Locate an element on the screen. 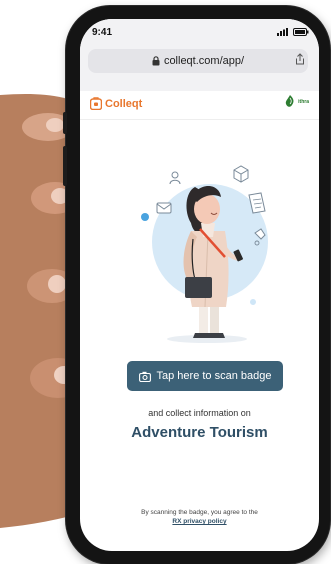  partner-logo: ithra is located at coordinates (296, 102).